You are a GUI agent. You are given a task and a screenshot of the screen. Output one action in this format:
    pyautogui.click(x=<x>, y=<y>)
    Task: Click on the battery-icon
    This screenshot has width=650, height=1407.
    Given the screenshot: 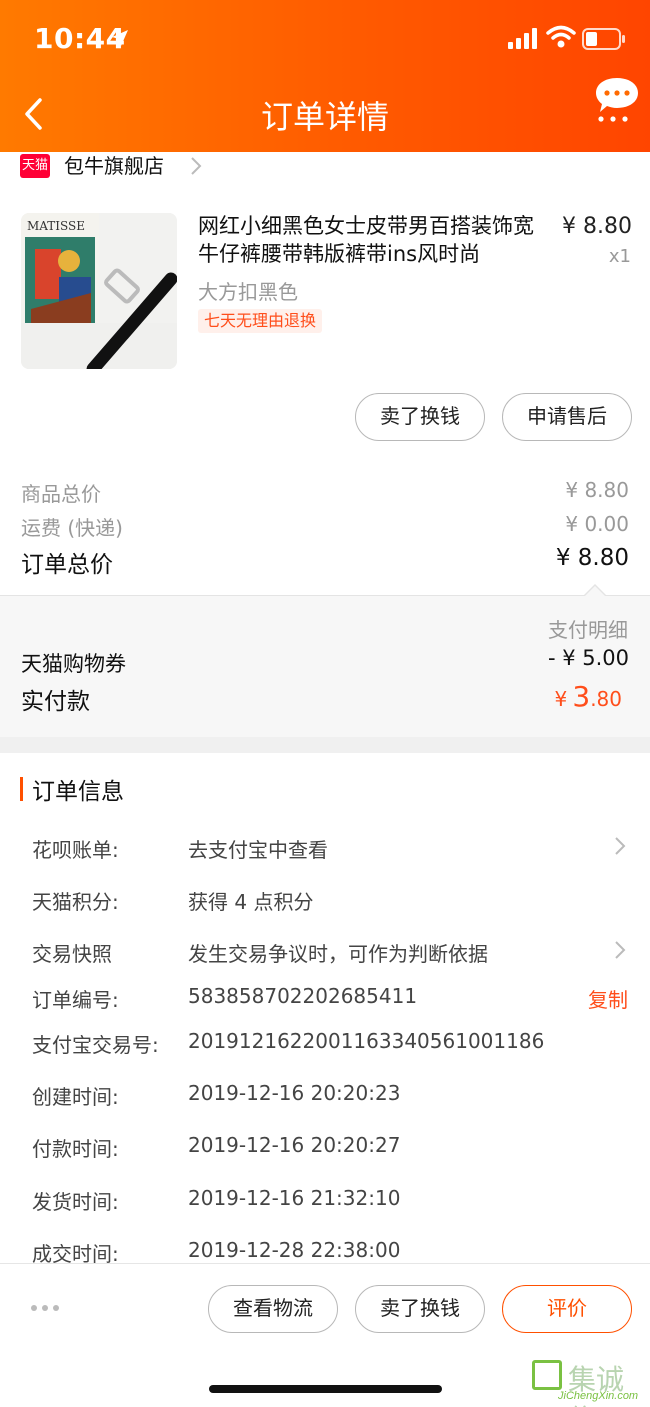 What is the action you would take?
    pyautogui.click(x=603, y=39)
    